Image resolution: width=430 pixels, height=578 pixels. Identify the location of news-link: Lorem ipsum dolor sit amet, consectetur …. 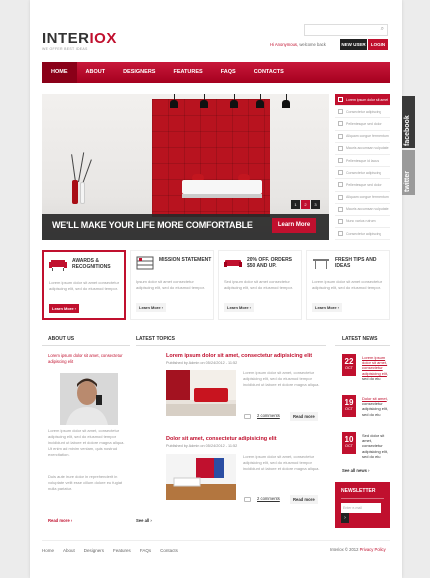
(374, 365).